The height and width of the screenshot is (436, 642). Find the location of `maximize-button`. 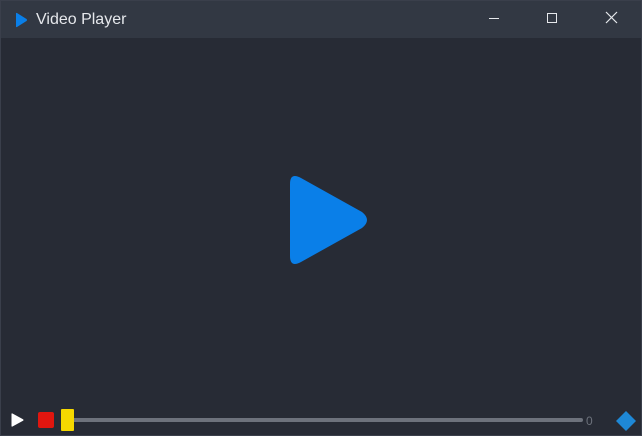

maximize-button is located at coordinates (552, 19).